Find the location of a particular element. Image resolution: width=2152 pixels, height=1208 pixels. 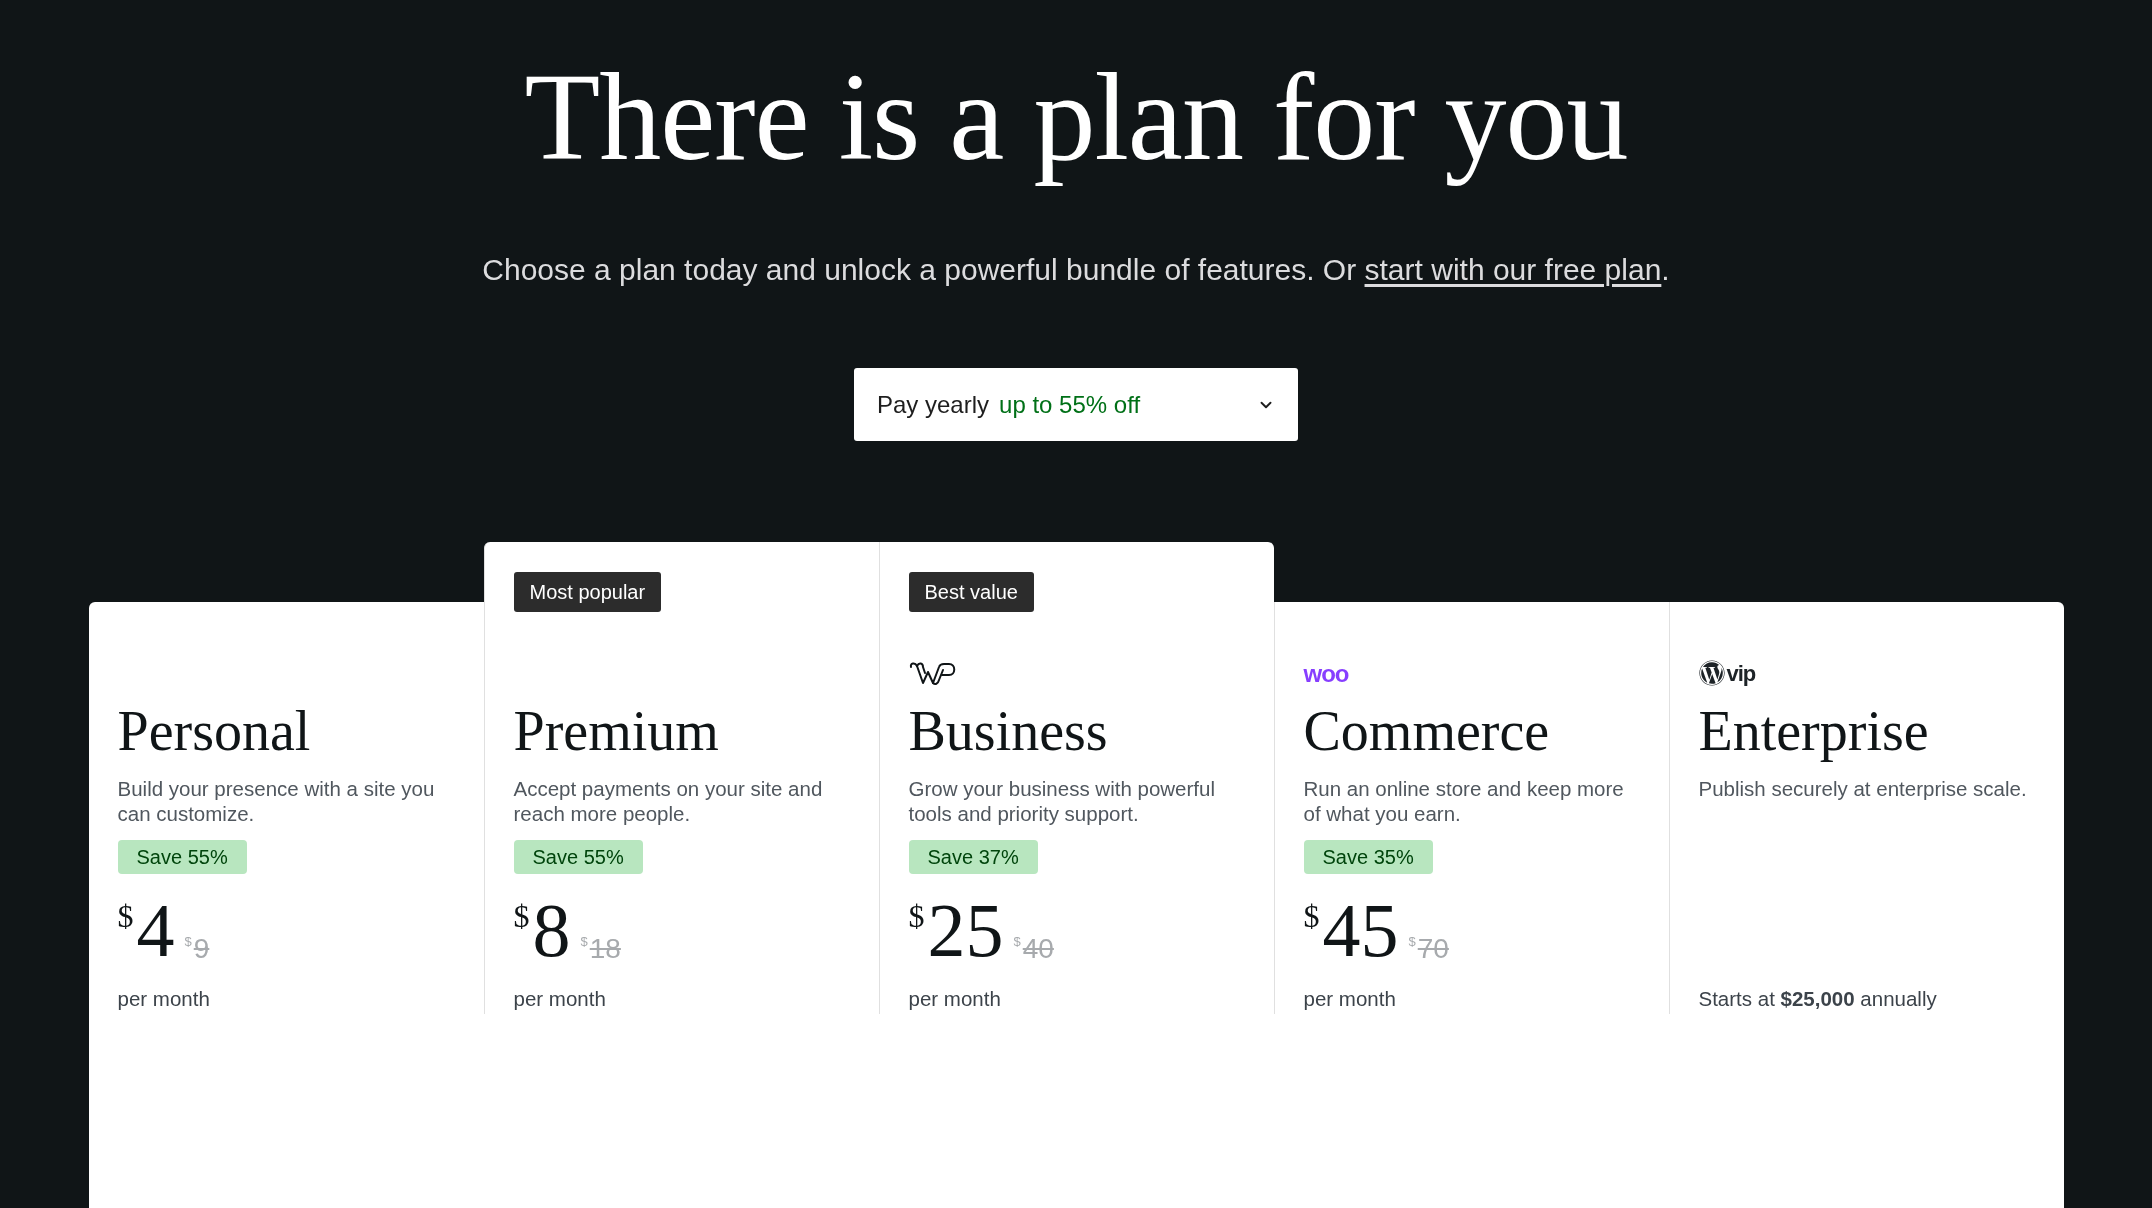

original-price: $9 is located at coordinates (197, 949).